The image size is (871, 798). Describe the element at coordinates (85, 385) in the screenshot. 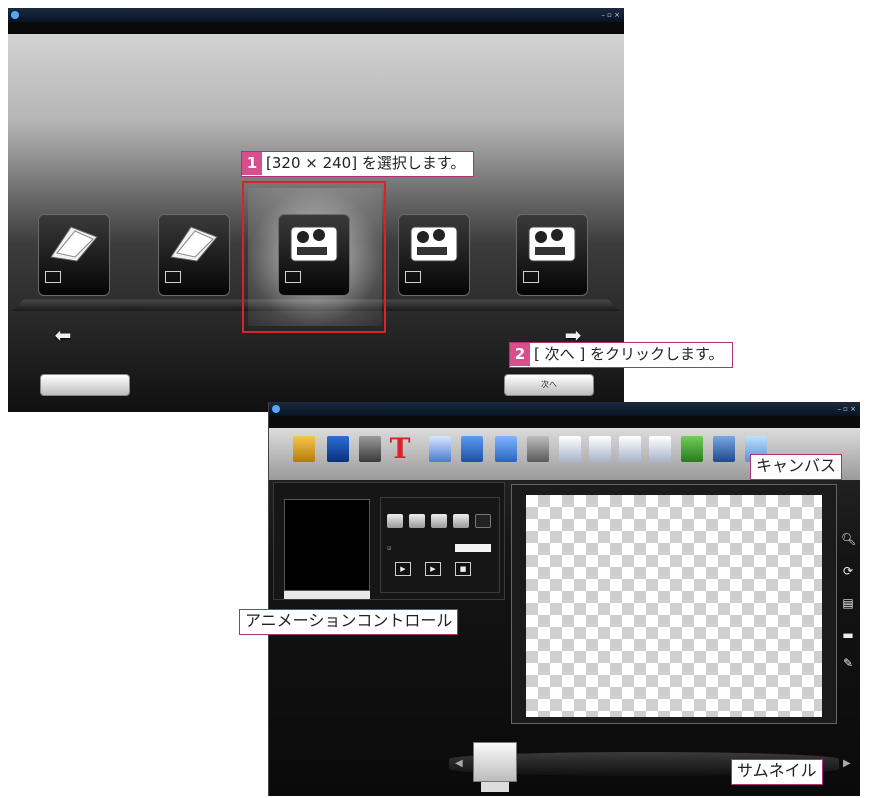

I see `back-button` at that location.